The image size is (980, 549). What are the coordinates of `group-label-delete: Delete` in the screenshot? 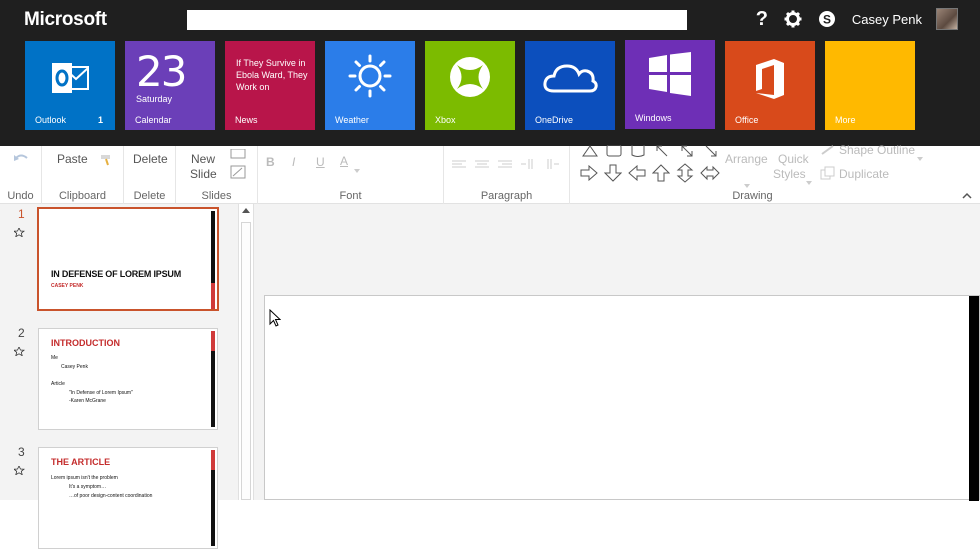 It's located at (149, 196).